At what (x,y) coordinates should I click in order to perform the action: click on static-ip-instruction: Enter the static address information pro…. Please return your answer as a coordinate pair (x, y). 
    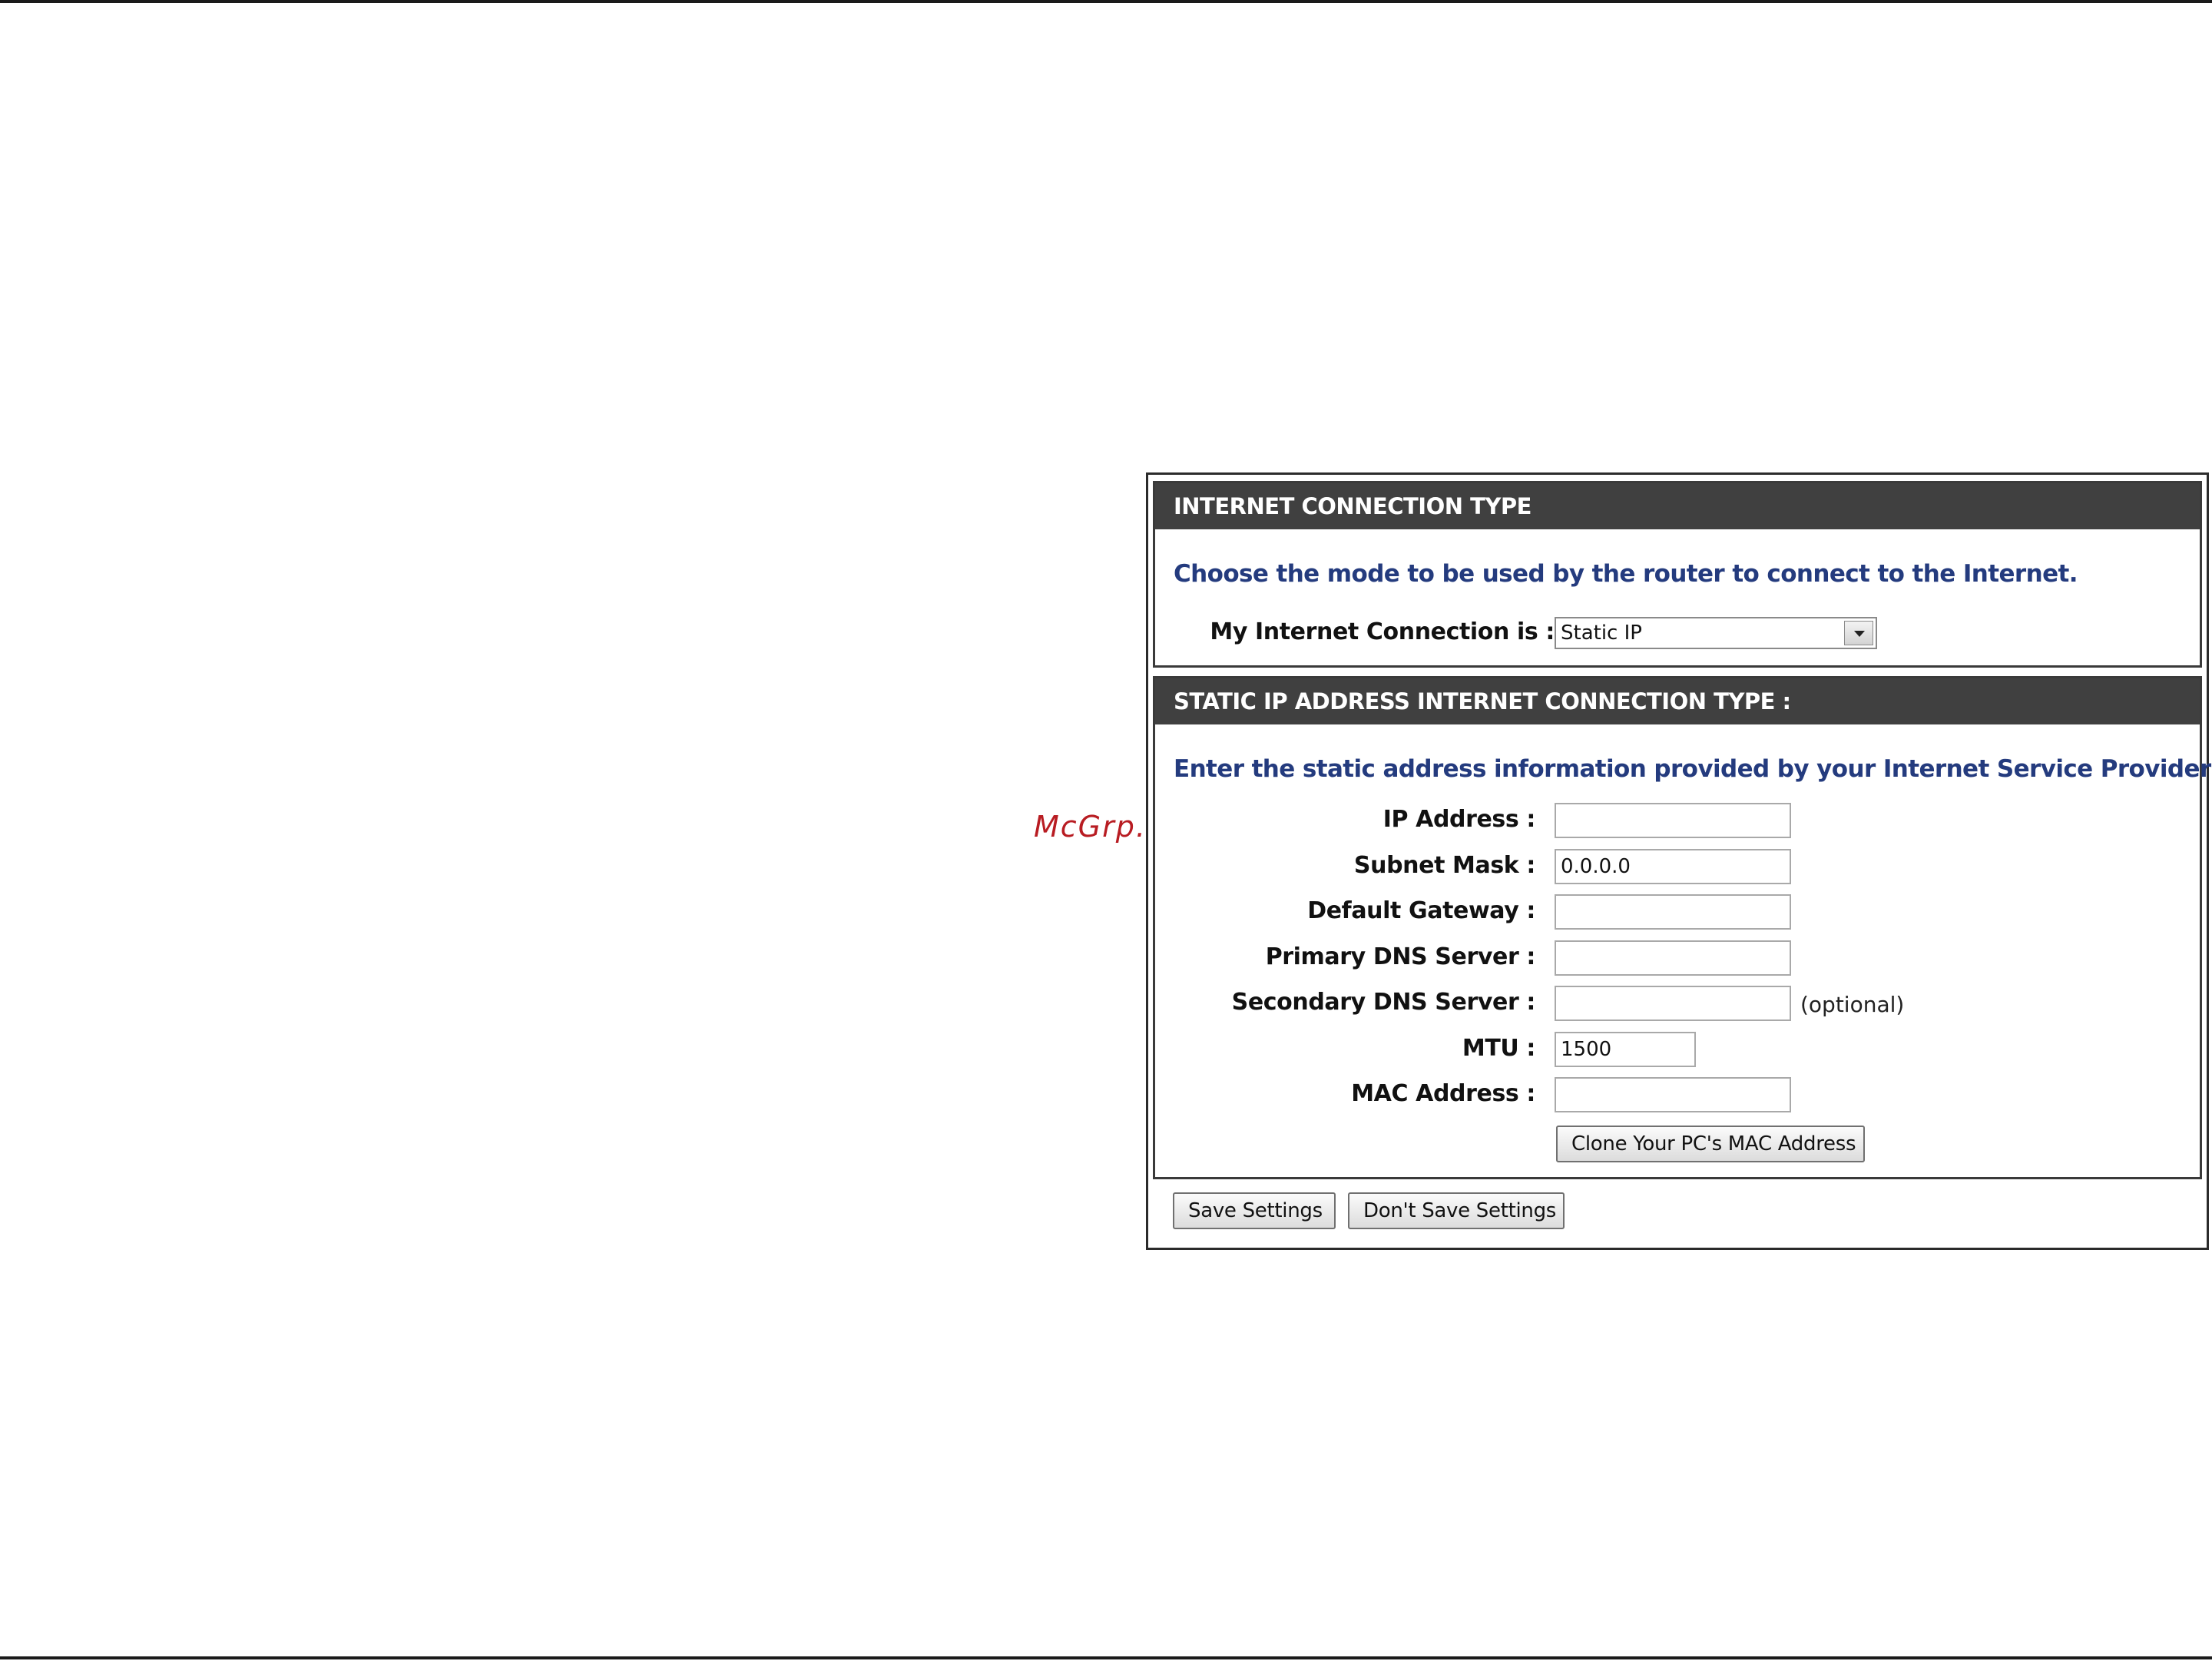
    Looking at the image, I should click on (1693, 769).